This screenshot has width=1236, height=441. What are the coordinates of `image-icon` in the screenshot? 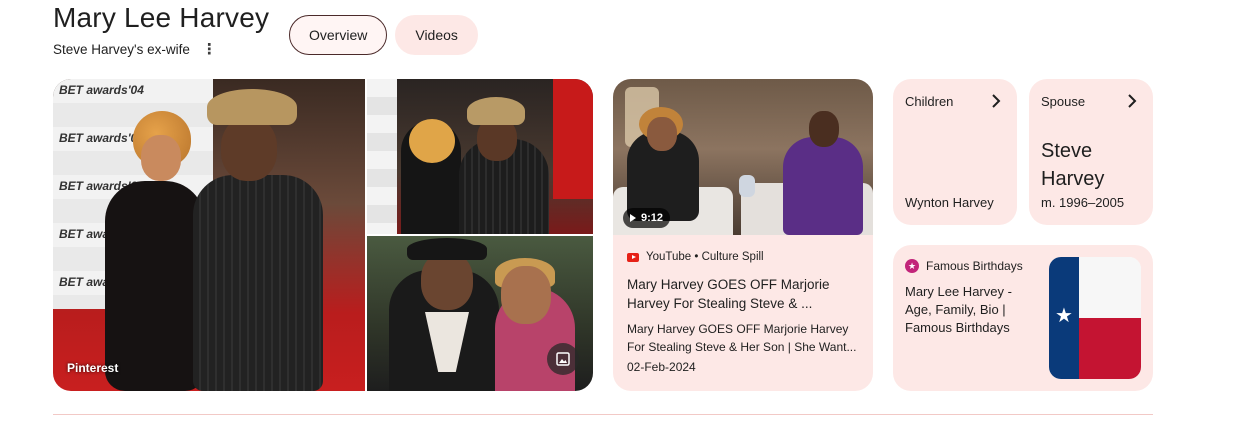 It's located at (563, 359).